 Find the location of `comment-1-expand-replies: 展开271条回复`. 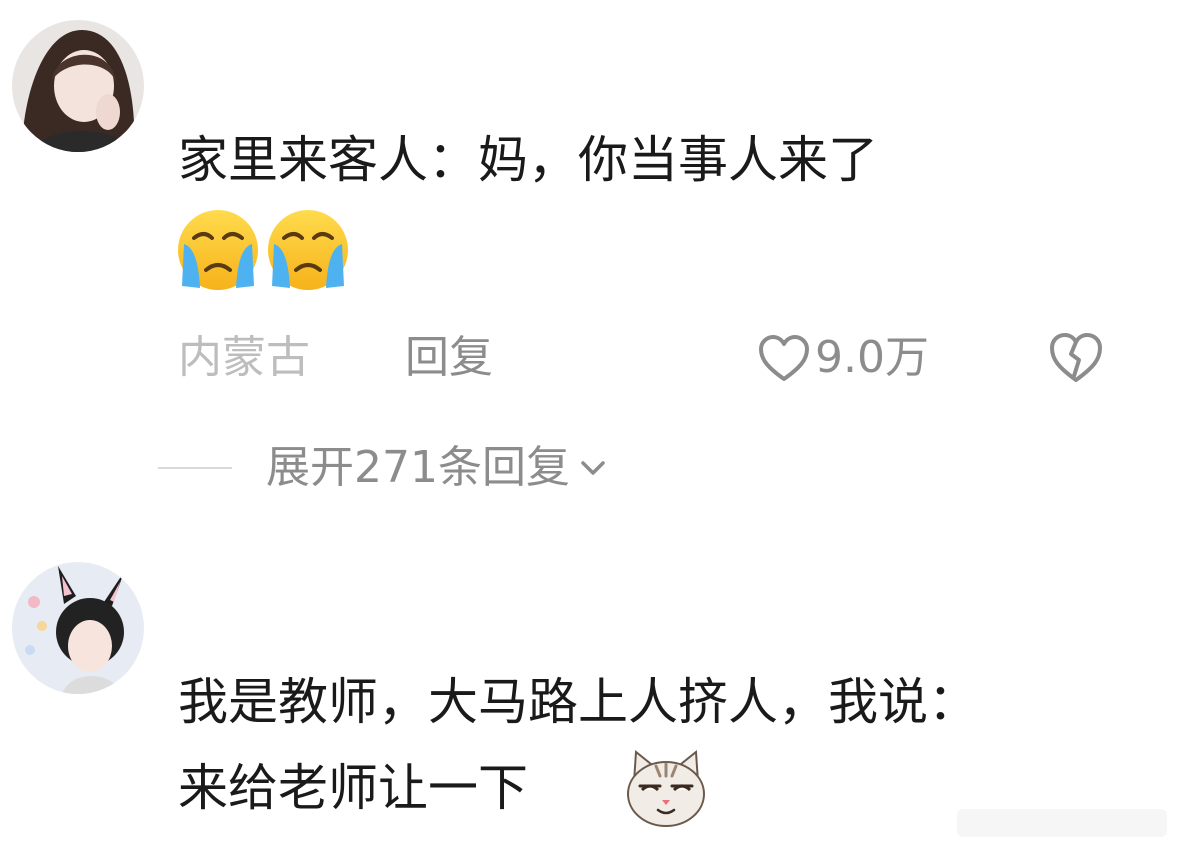

comment-1-expand-replies: 展开271条回复 is located at coordinates (383, 468).